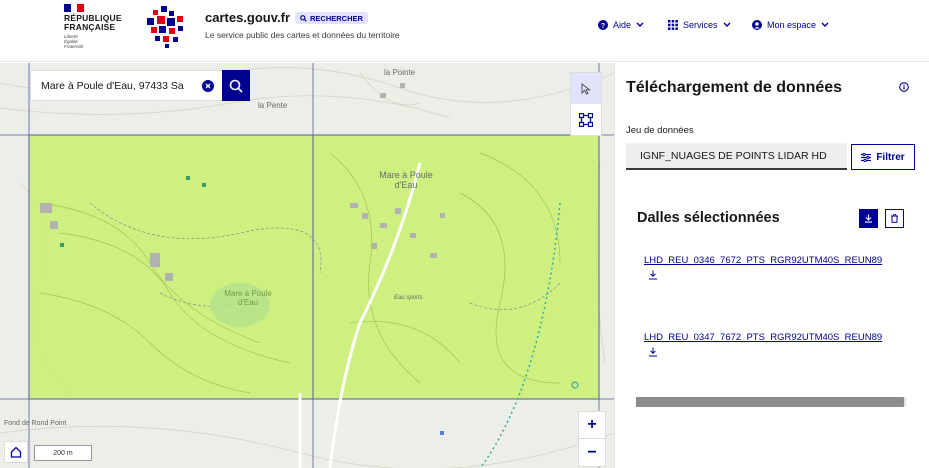 The width and height of the screenshot is (929, 468). I want to click on tile-list-item: LHD_REU_0346_7672_PTS_RGR92UTM40S_REUN89, so click(779, 267).